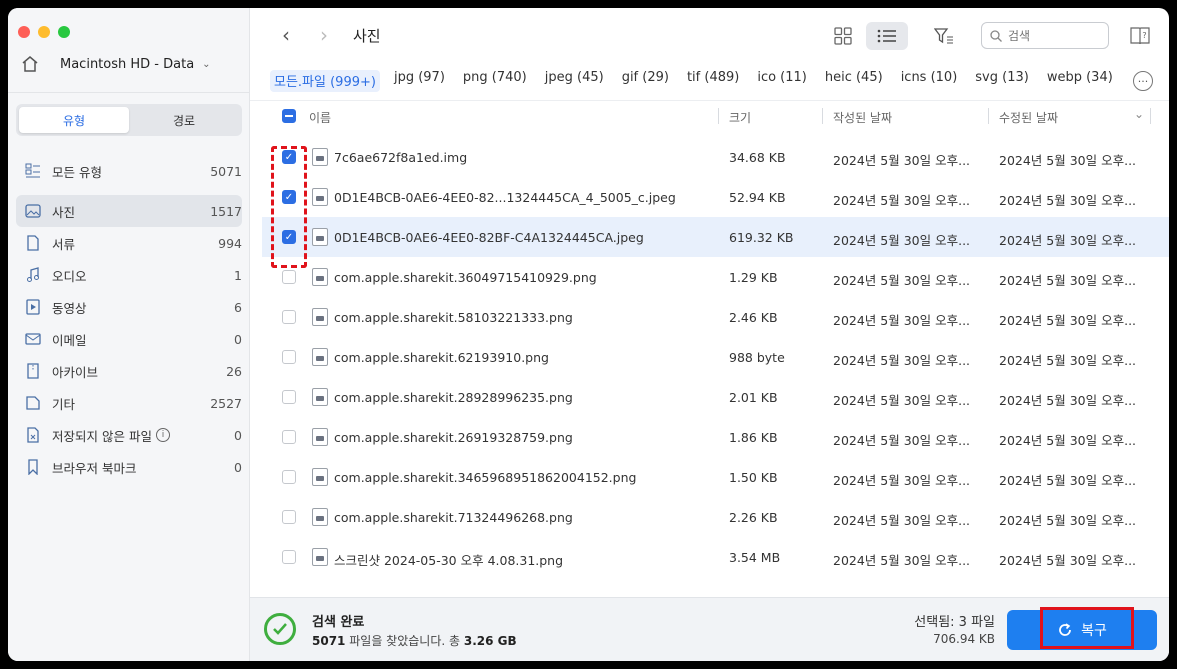  I want to click on found-text: 파일을 찾았습니다. 총, so click(405, 641).